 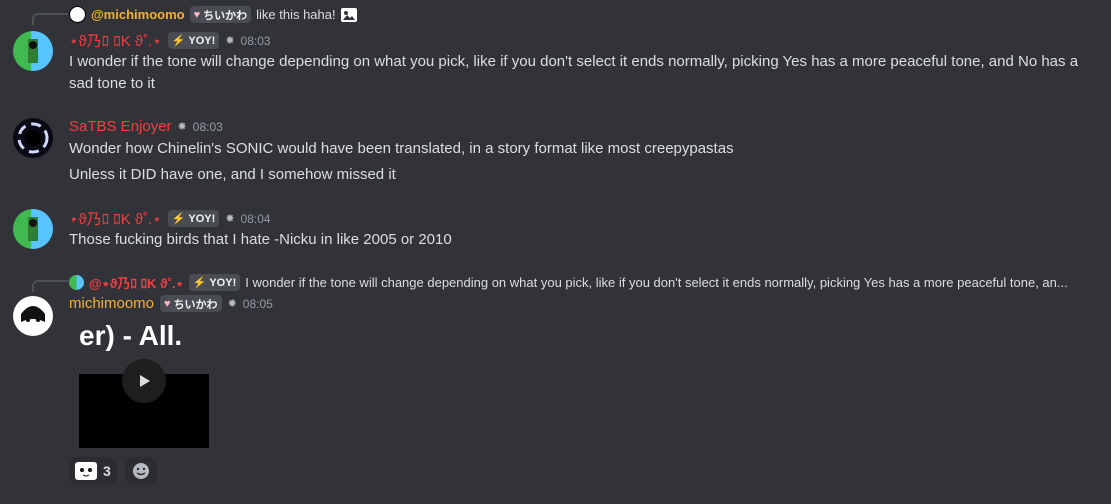 I want to click on reply-username: @⋆ϑ乃ﾛ ﾛK ϑ˚.⋆, so click(x=136, y=282).